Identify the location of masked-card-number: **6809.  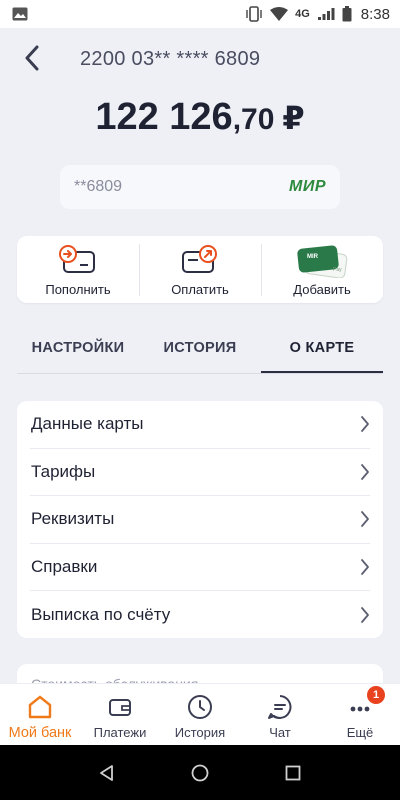
(98, 186).